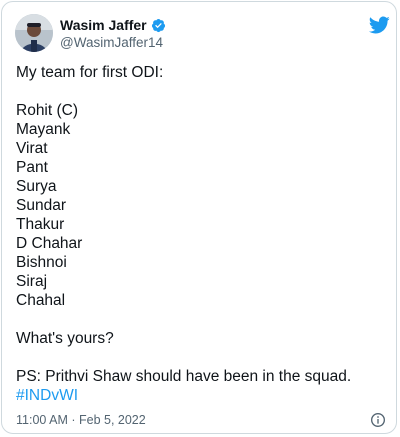 This screenshot has width=400, height=437. I want to click on verified-badge-icon, so click(158, 25).